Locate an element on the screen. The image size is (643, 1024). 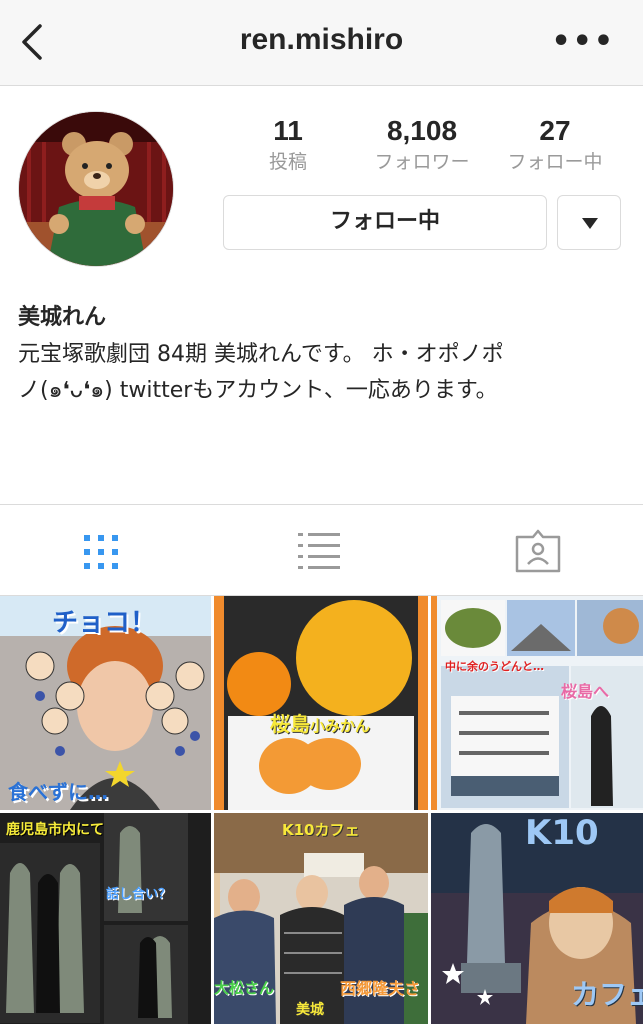
post-thumbnail: 桜島小みかん is located at coordinates (321, 703).